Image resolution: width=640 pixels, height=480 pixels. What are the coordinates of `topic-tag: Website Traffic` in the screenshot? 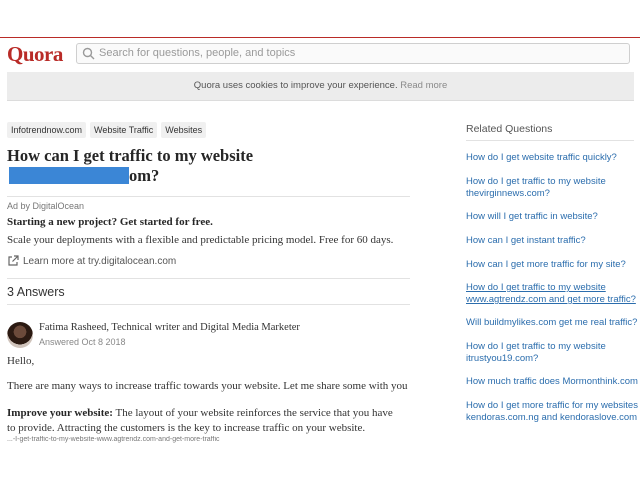 It's located at (124, 130).